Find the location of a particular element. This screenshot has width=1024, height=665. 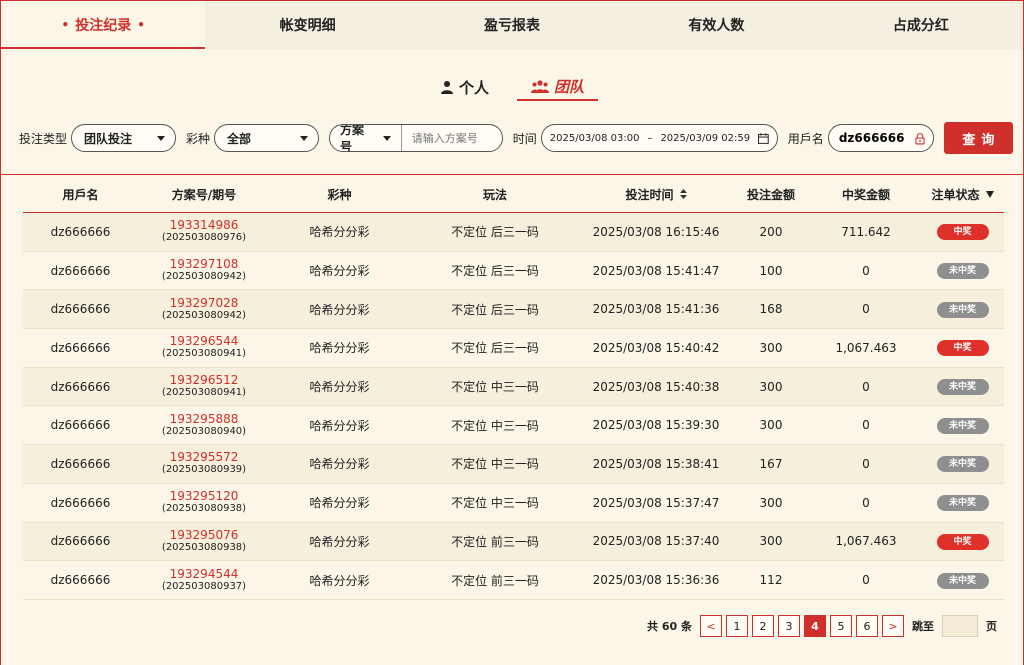

lottery-select: 全部 is located at coordinates (266, 138).